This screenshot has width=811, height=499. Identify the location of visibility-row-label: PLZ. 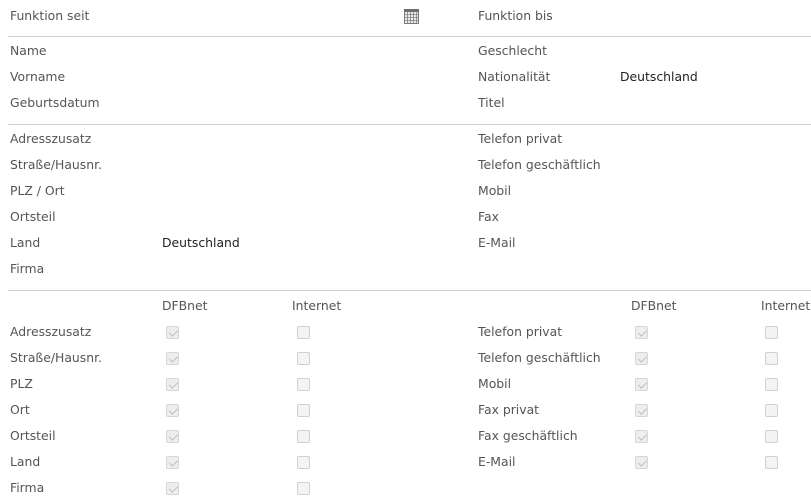
(21, 383).